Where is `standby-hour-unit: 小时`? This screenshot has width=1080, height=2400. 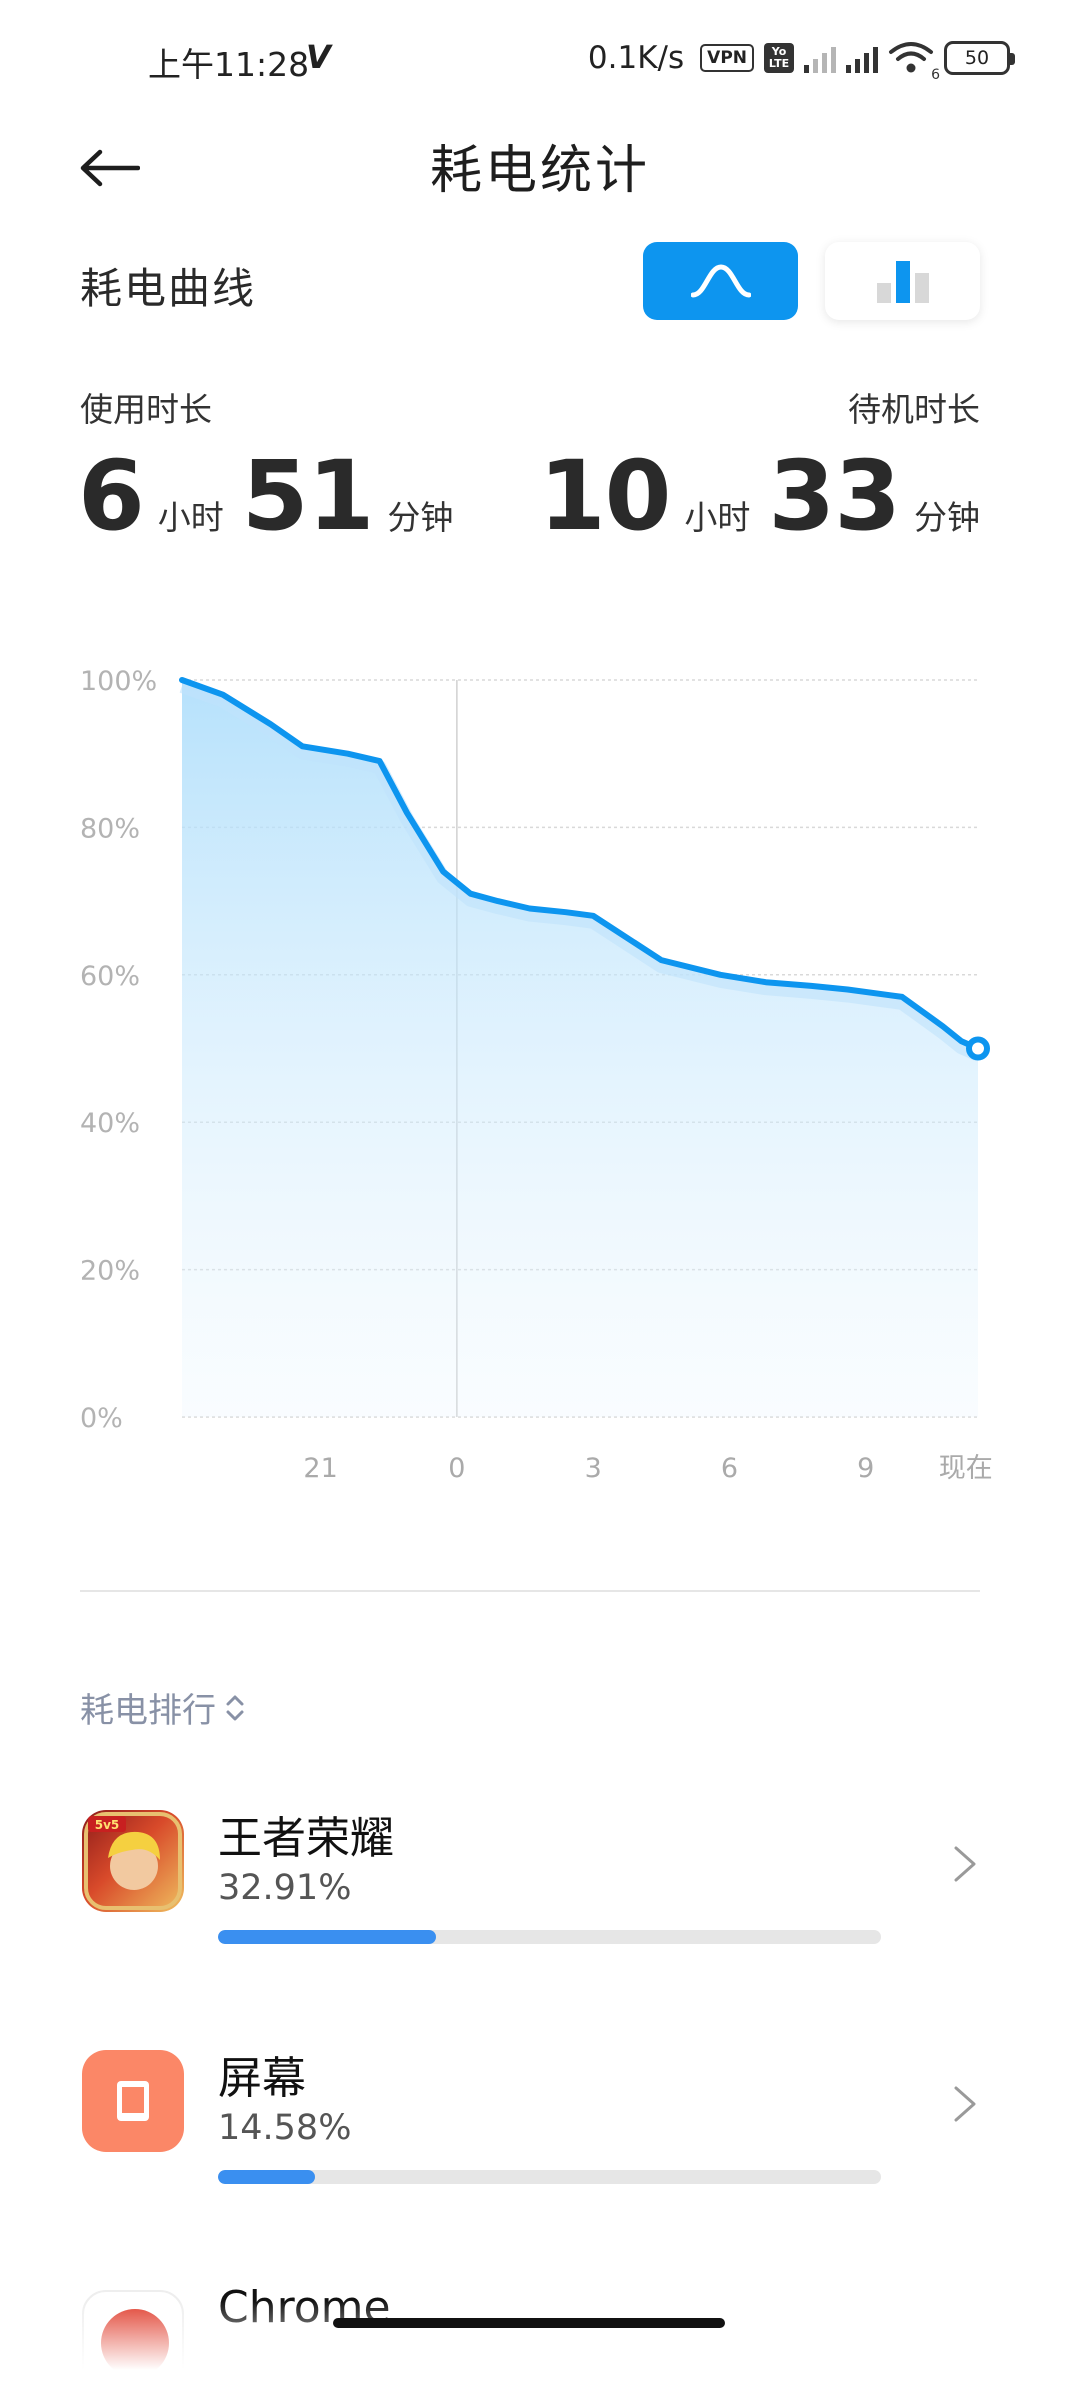
standby-hour-unit: 小时 is located at coordinates (717, 517).